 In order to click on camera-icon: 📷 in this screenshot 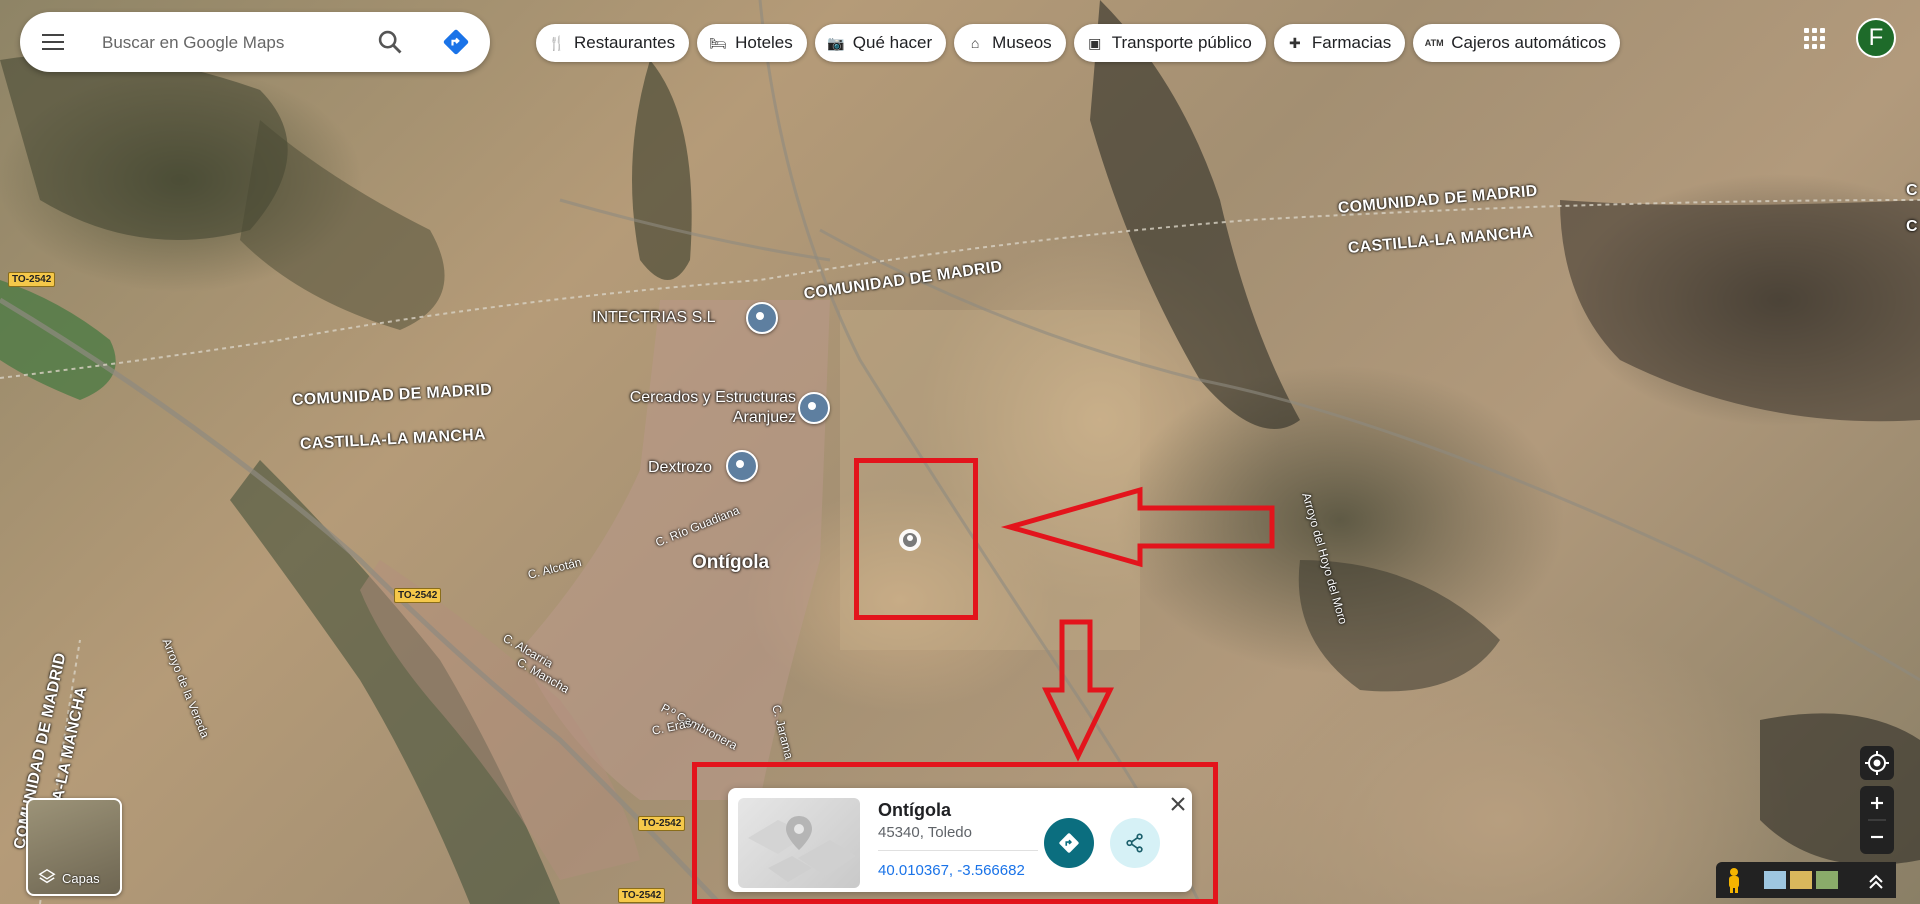, I will do `click(836, 42)`.